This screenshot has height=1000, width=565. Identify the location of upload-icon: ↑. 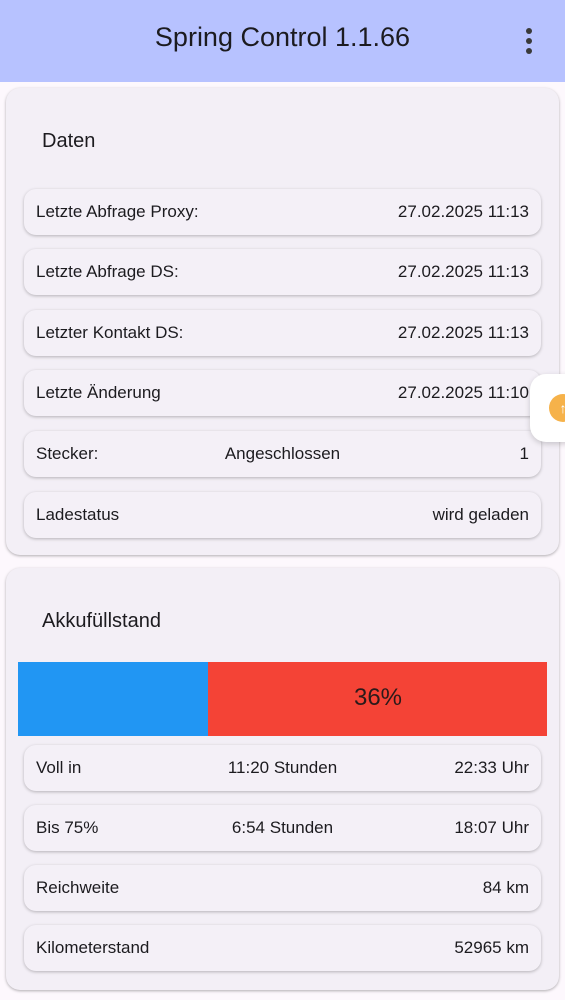
(557, 408).